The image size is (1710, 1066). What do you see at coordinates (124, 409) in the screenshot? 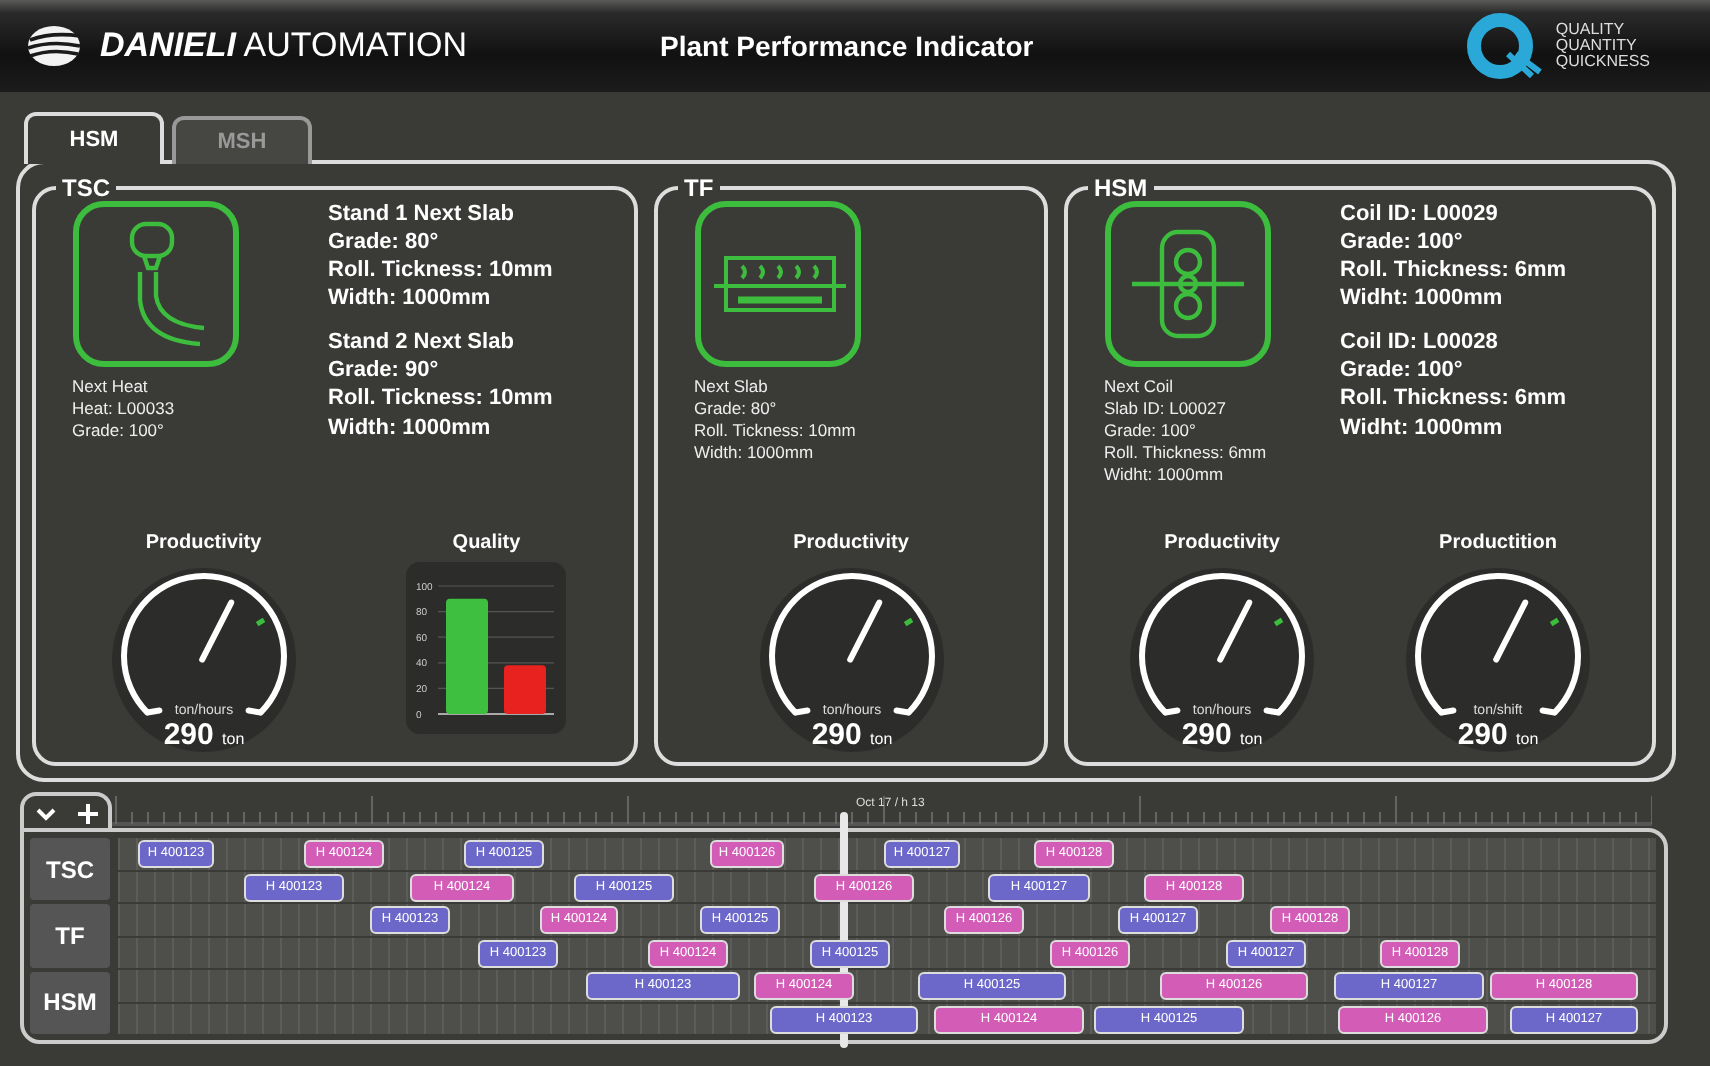
I see `caption-line: Heat: L00033` at bounding box center [124, 409].